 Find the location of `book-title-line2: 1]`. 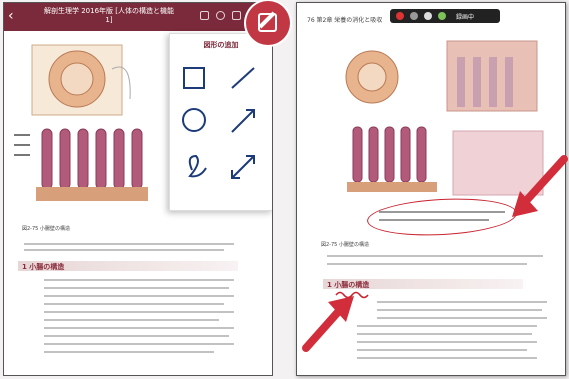

book-title-line2: 1] is located at coordinates (109, 20).